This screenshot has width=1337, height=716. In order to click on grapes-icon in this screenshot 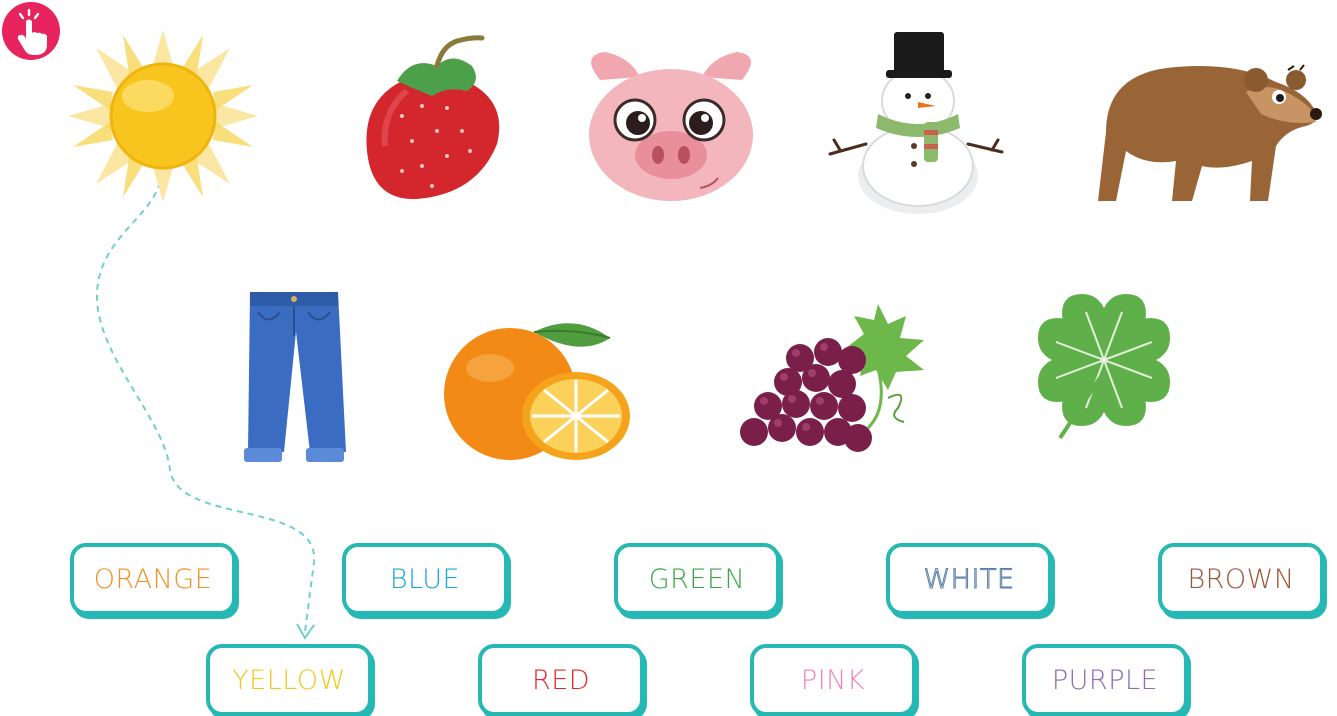, I will do `click(832, 378)`.